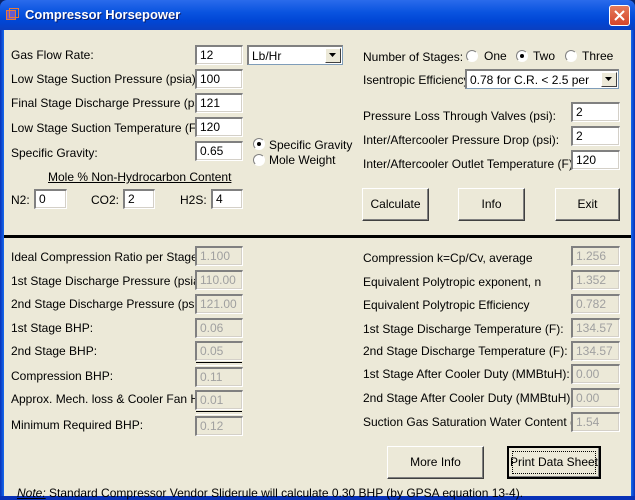 Image resolution: width=635 pixels, height=500 pixels. Describe the element at coordinates (77, 425) in the screenshot. I see `result-label: Minimum Required BHP:` at that location.